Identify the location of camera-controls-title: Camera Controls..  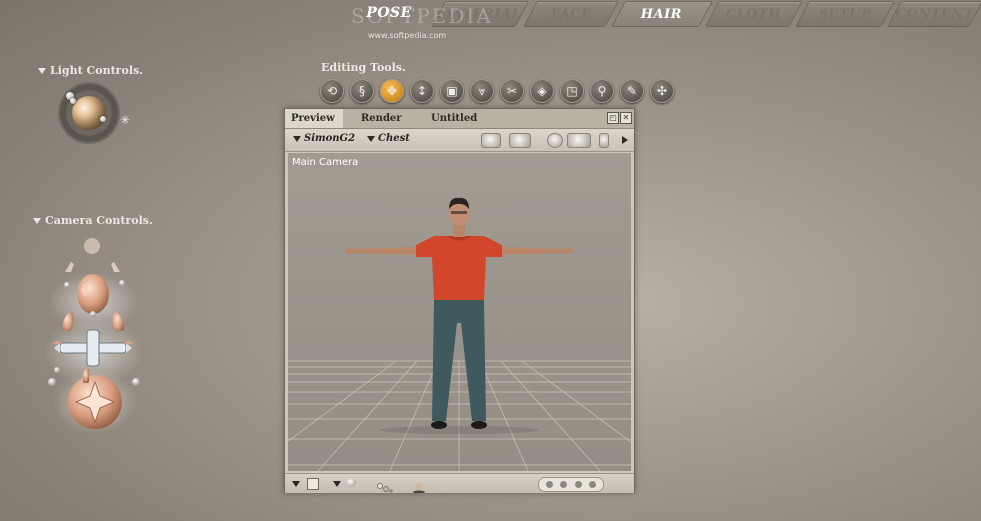
(93, 220).